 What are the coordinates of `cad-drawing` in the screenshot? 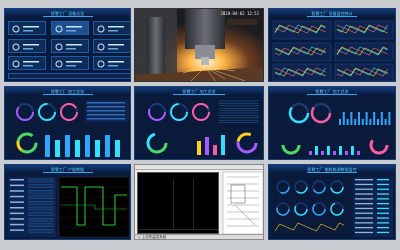 It's located at (200, 203).